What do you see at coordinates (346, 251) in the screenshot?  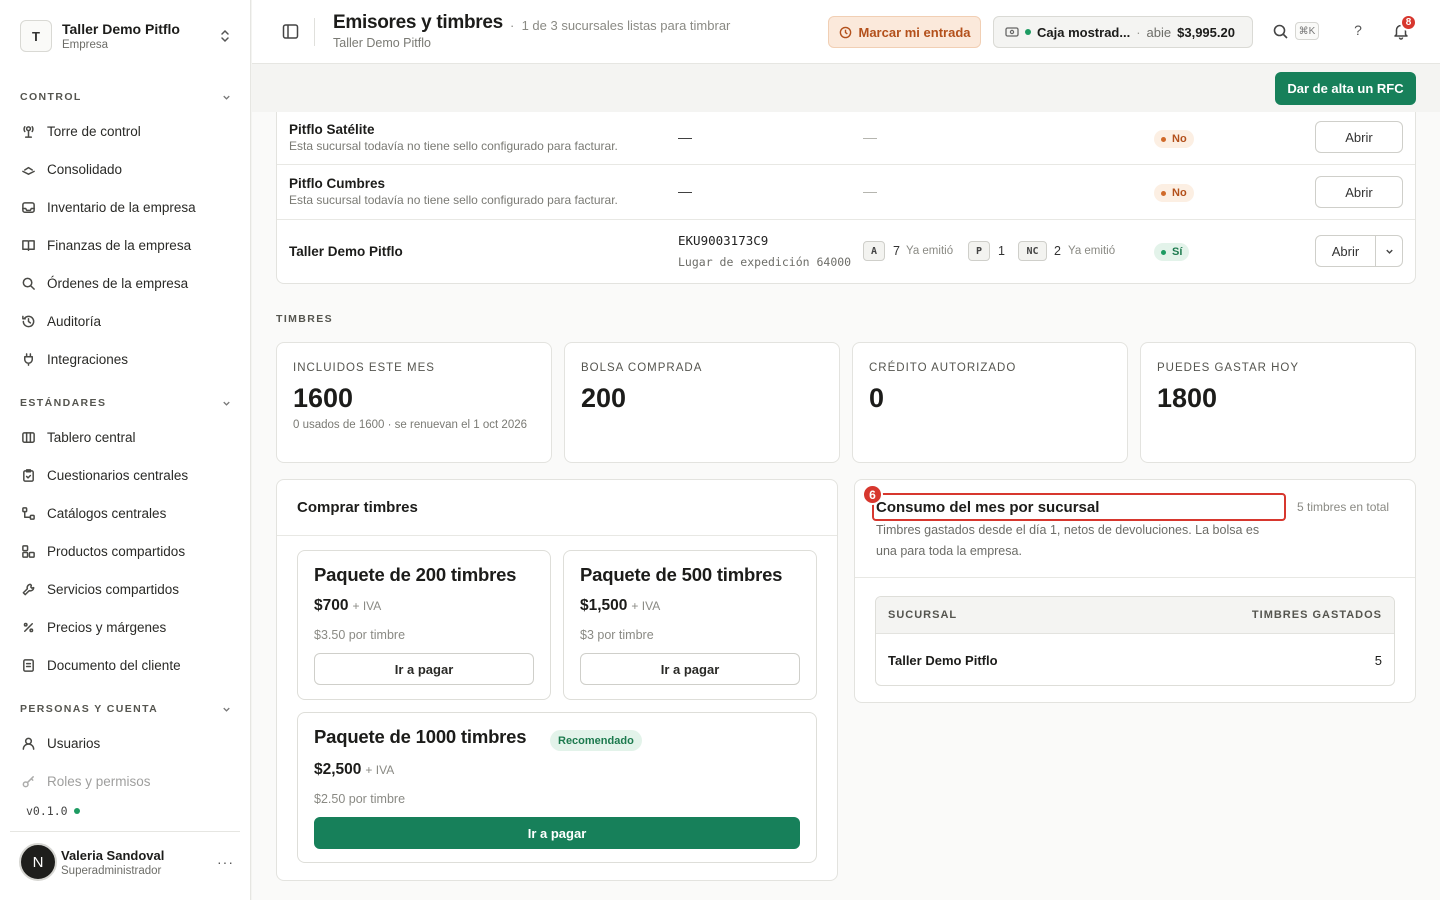 I see `branch-name: Taller Demo Pitflo` at bounding box center [346, 251].